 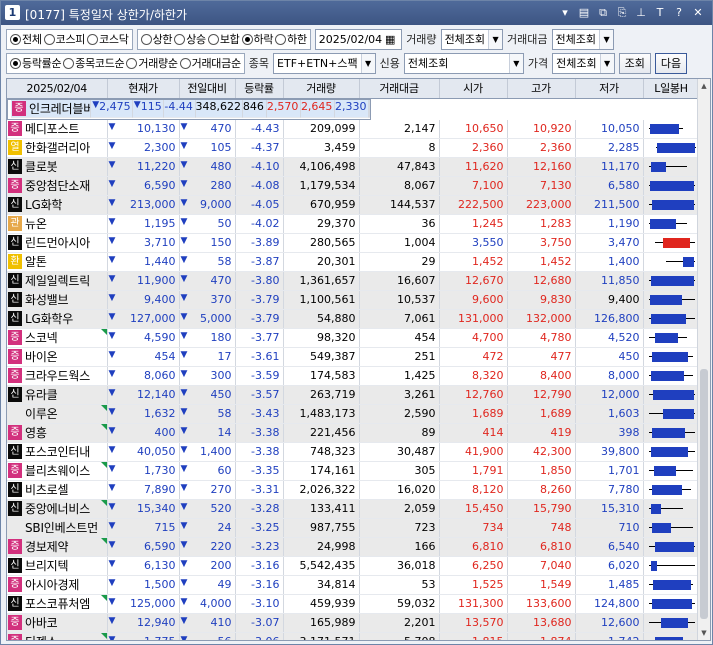 What do you see at coordinates (57, 319) in the screenshot?
I see `stock-name-cell: 신 LG화학우` at bounding box center [57, 319].